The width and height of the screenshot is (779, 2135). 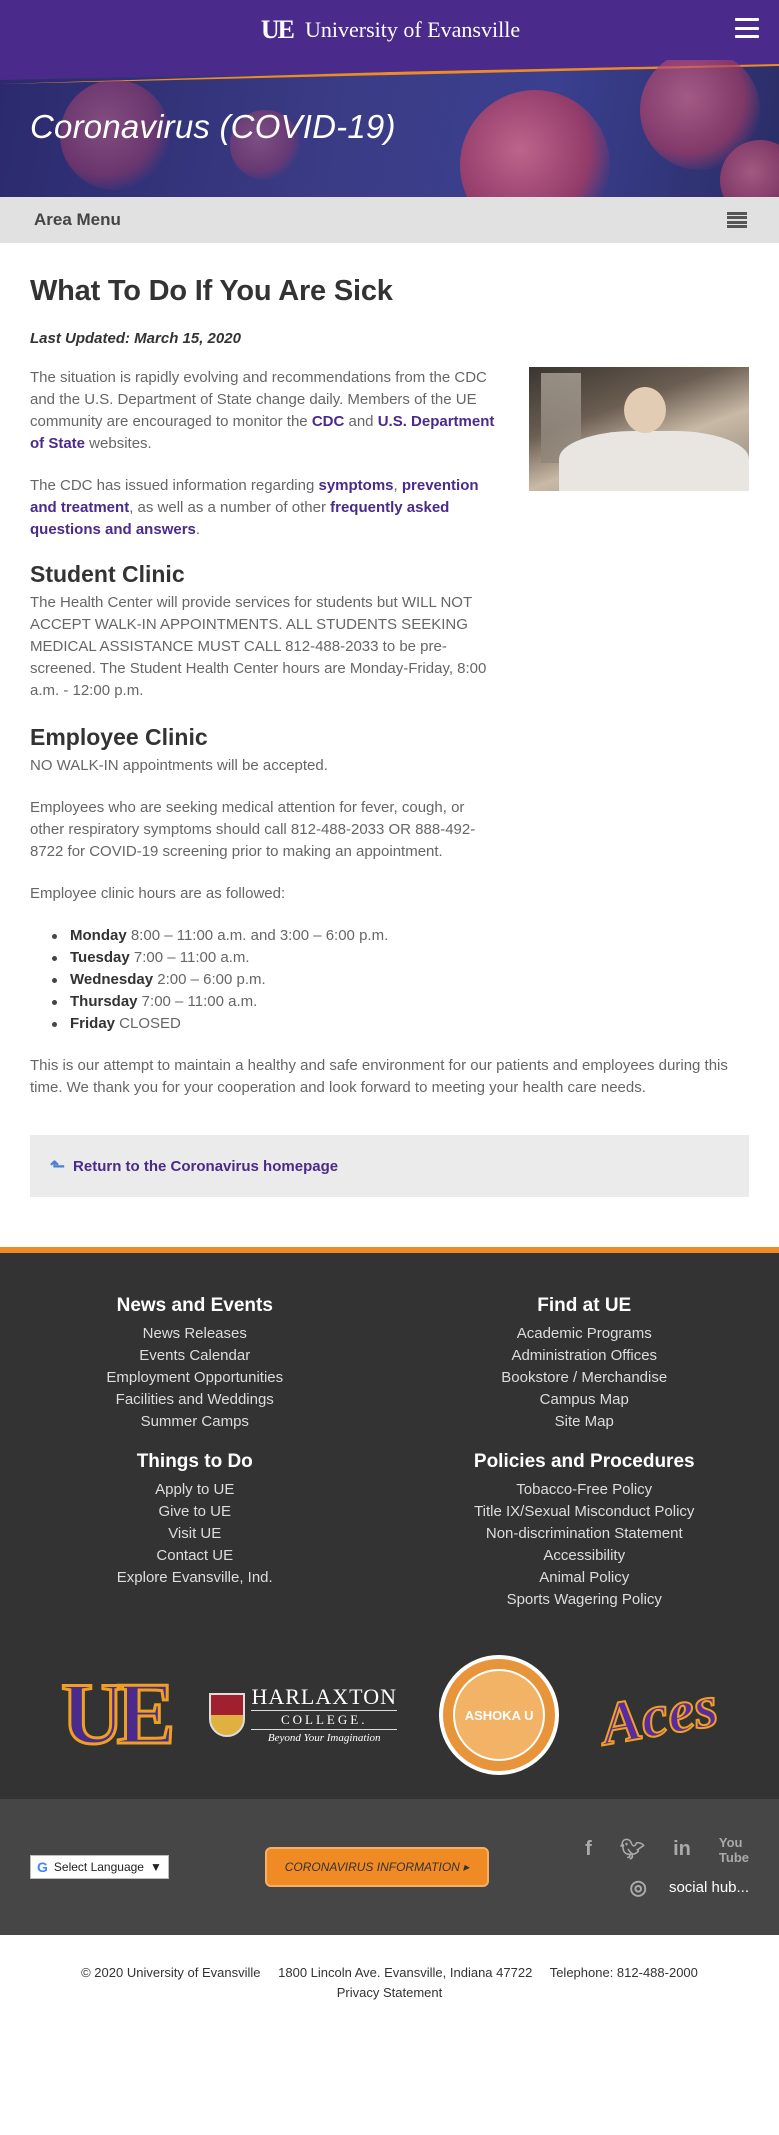 What do you see at coordinates (174, 485) in the screenshot?
I see `intro-text: The CDC has issued information regarding` at bounding box center [174, 485].